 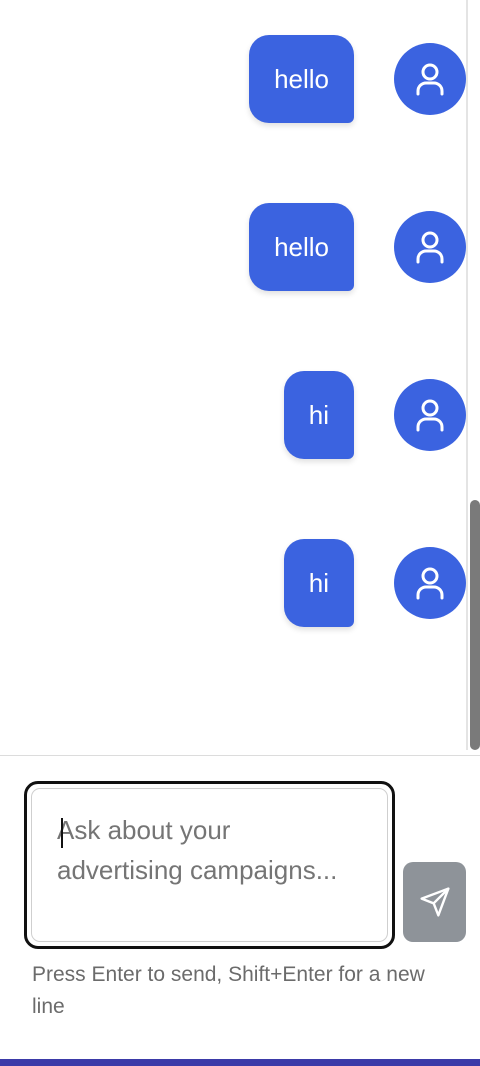 I want to click on message-input, so click(x=209, y=865).